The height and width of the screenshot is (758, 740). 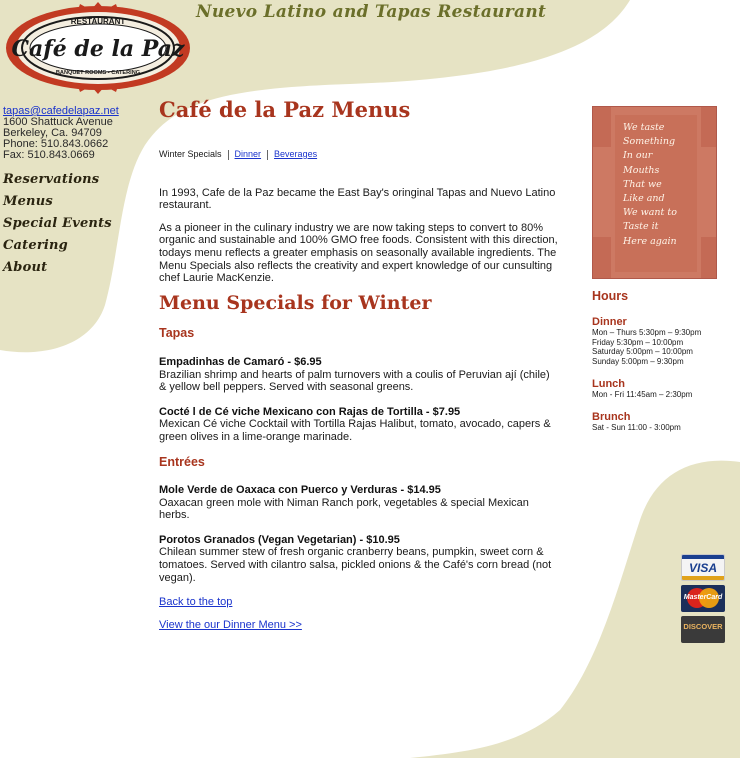 What do you see at coordinates (98, 21) in the screenshot?
I see `logo-restaurant-text: RESTAURANT` at bounding box center [98, 21].